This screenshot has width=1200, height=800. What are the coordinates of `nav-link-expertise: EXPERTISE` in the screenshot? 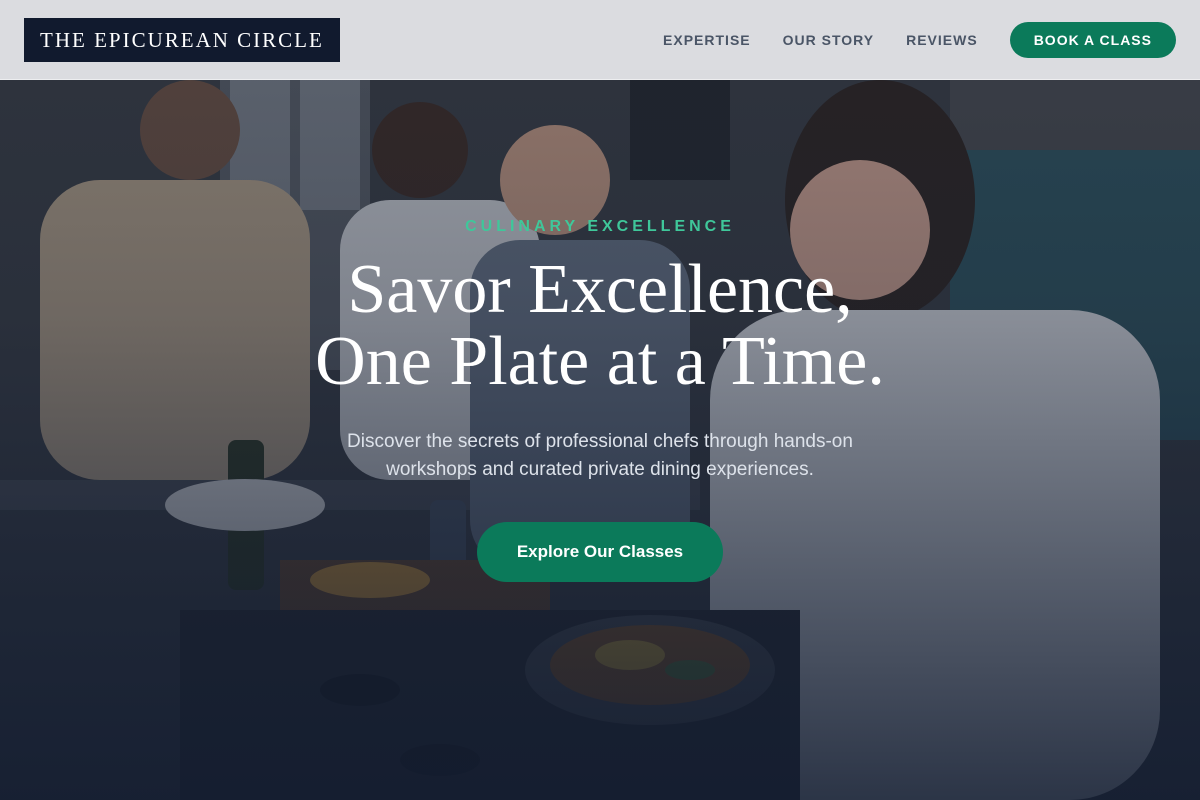 It's located at (707, 40).